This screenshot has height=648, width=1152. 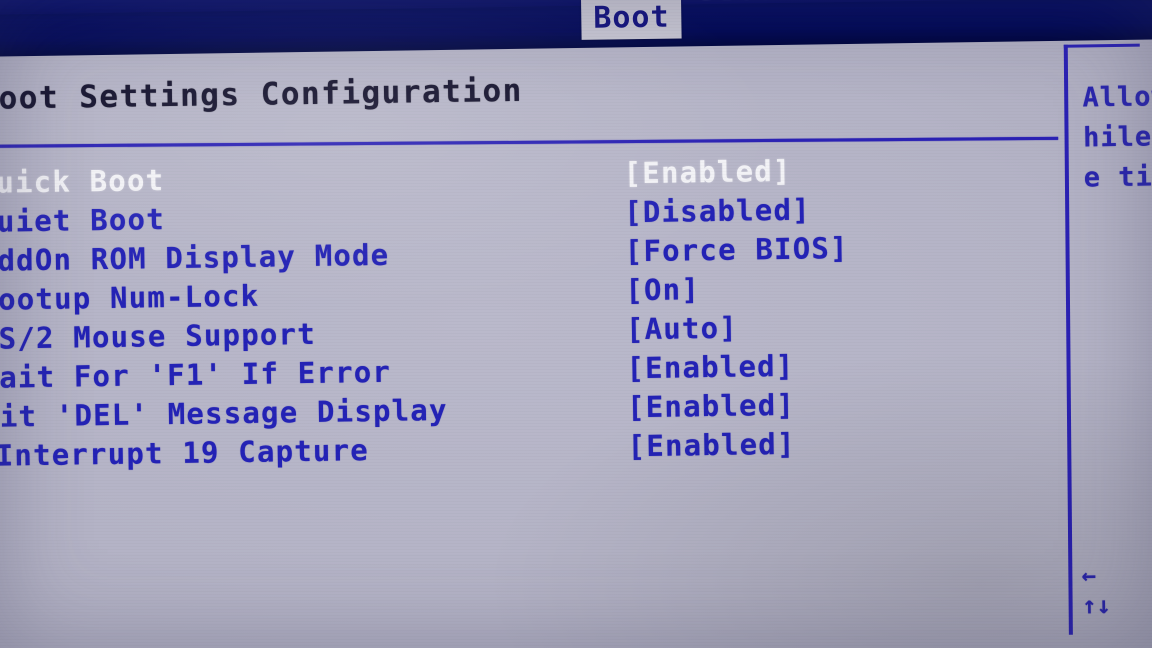 I want to click on setting-value: [Auto], so click(x=682, y=329).